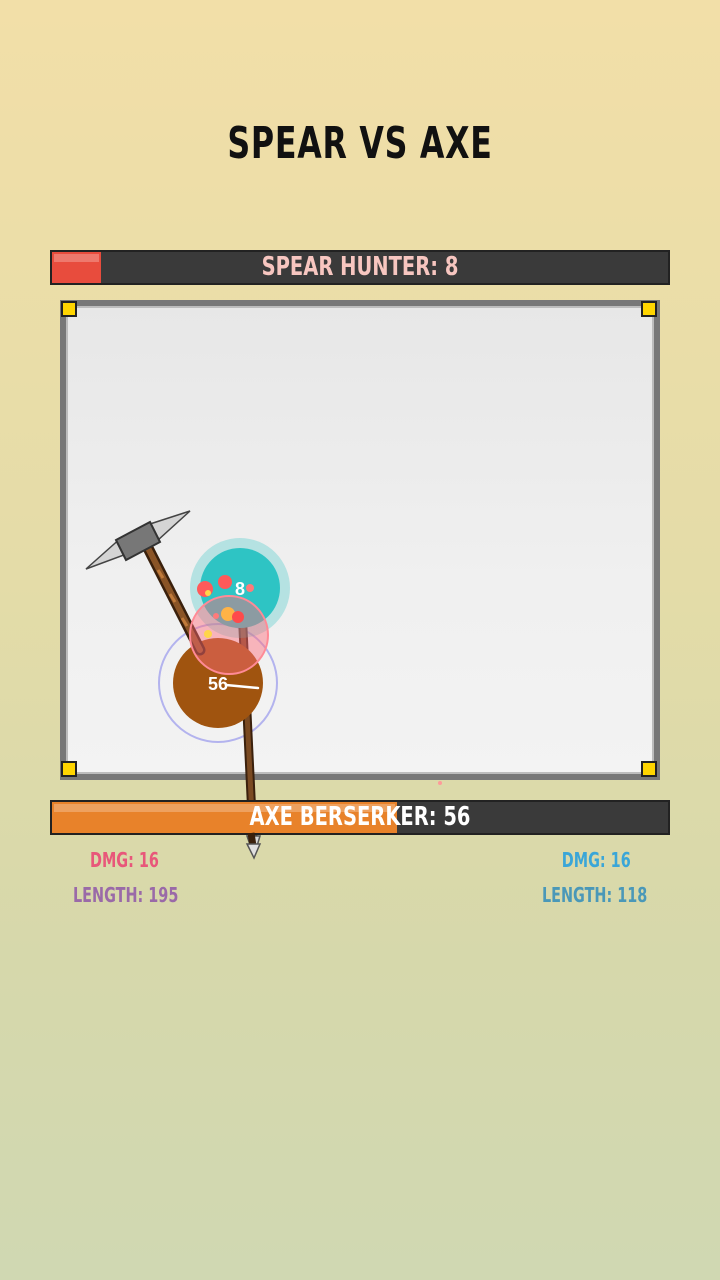 The width and height of the screenshot is (720, 1280). What do you see at coordinates (69, 309) in the screenshot?
I see `arena-corner-top-left` at bounding box center [69, 309].